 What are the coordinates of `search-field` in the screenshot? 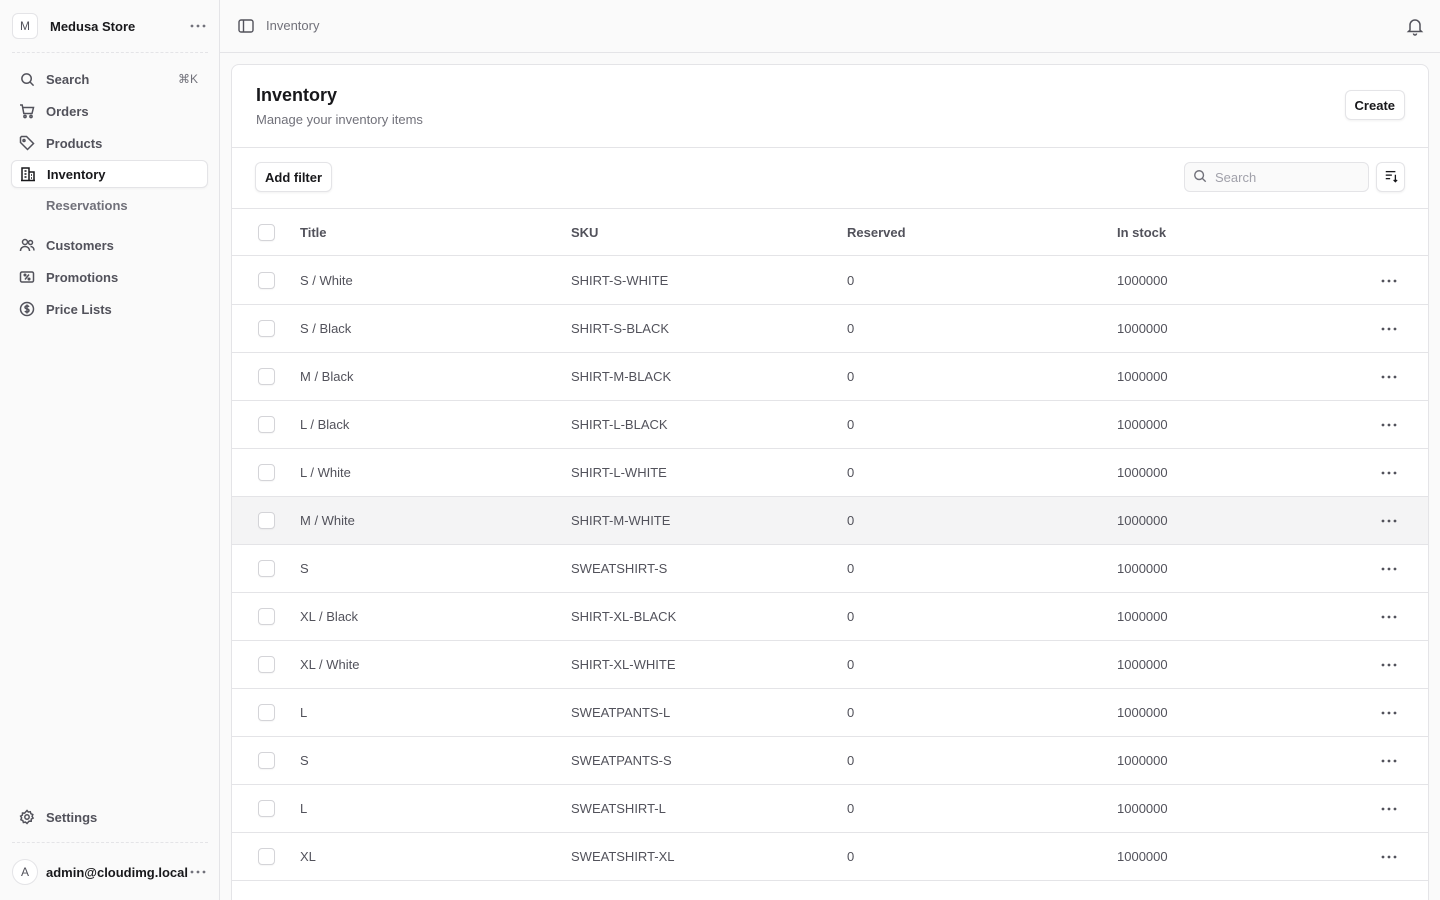 It's located at (1276, 177).